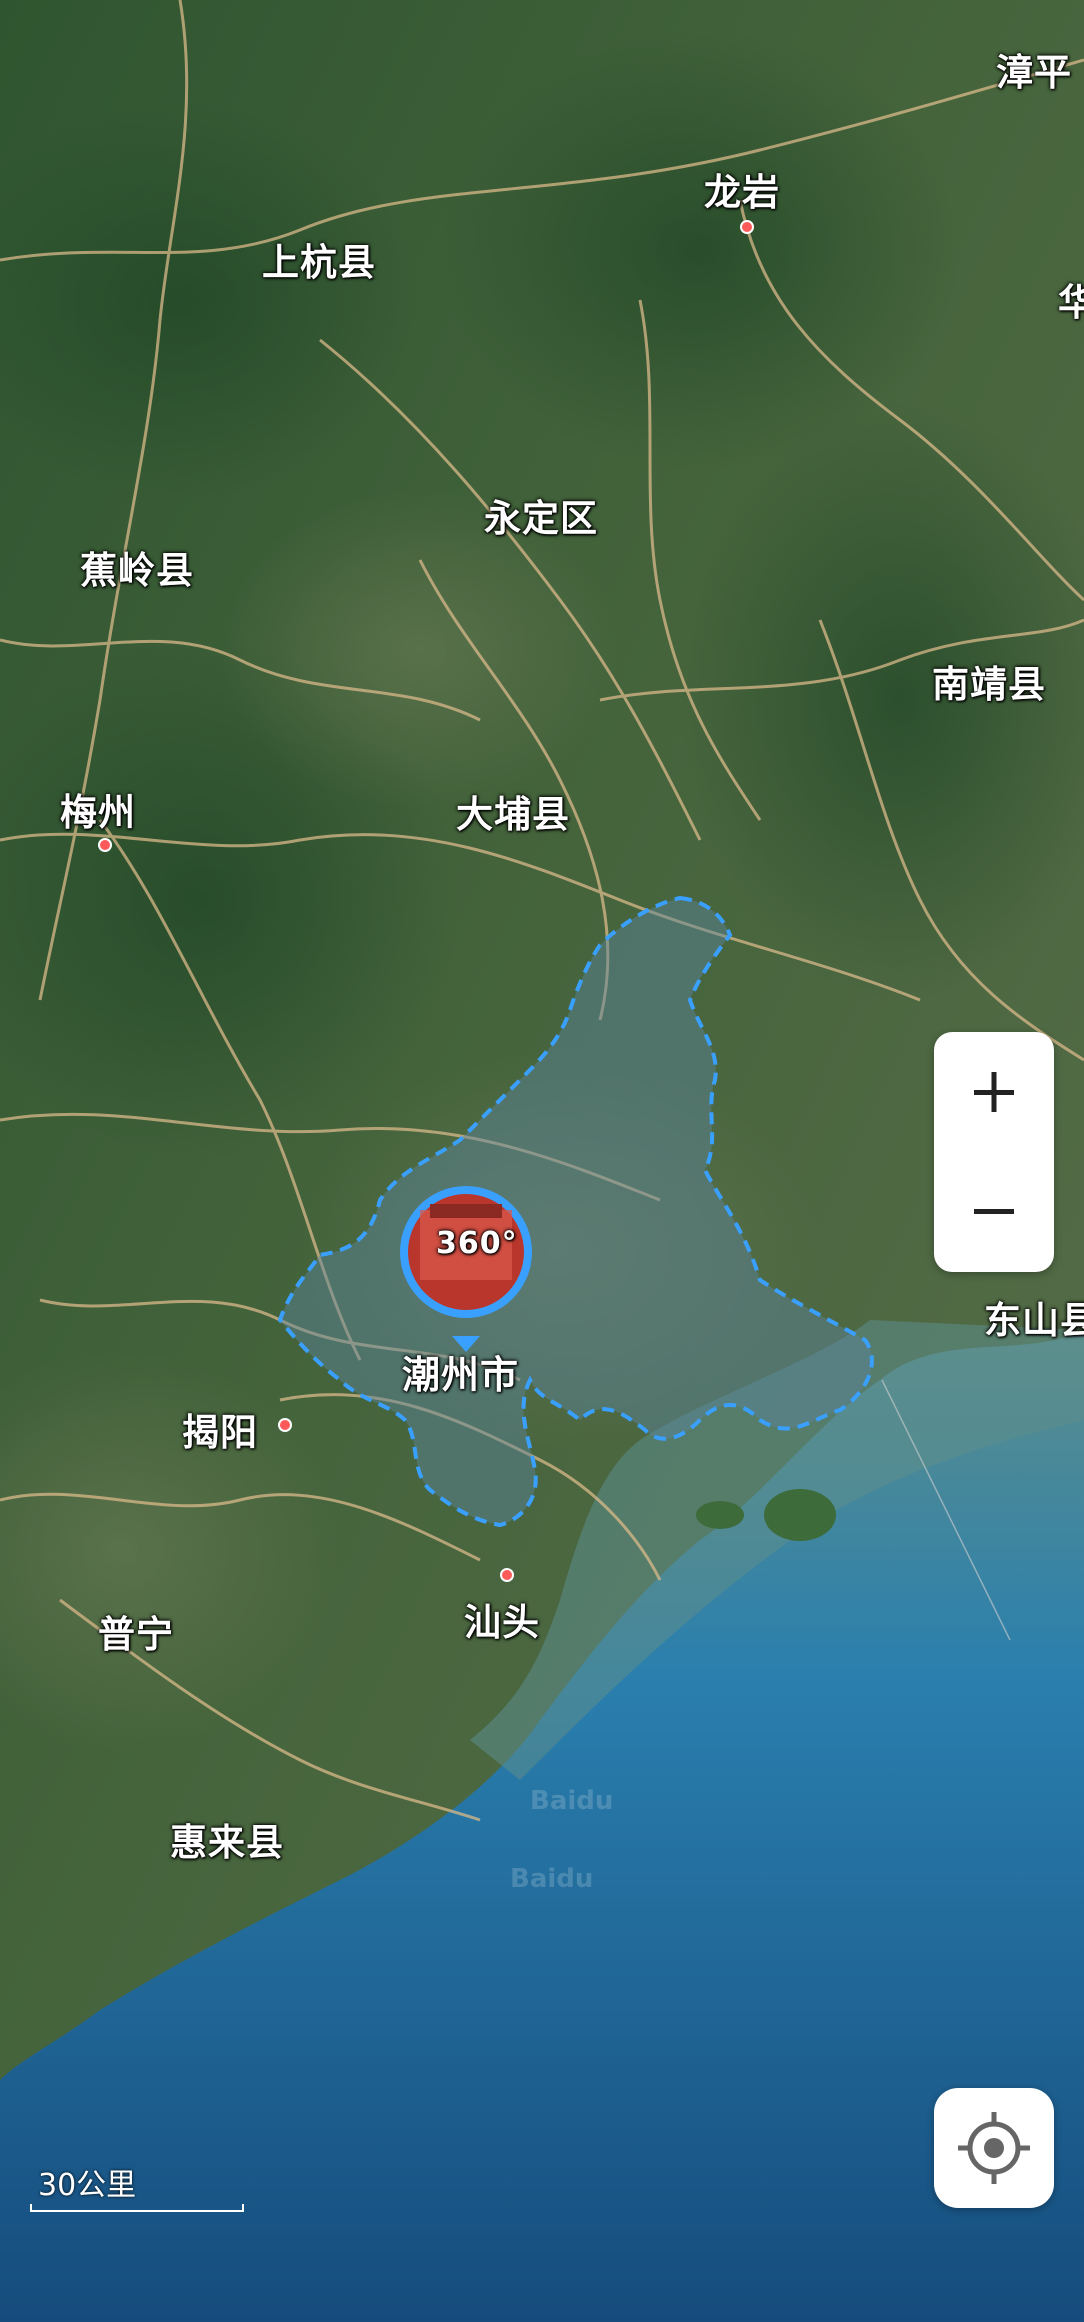 The width and height of the screenshot is (1084, 2322). I want to click on city-dot-shantou, so click(507, 1575).